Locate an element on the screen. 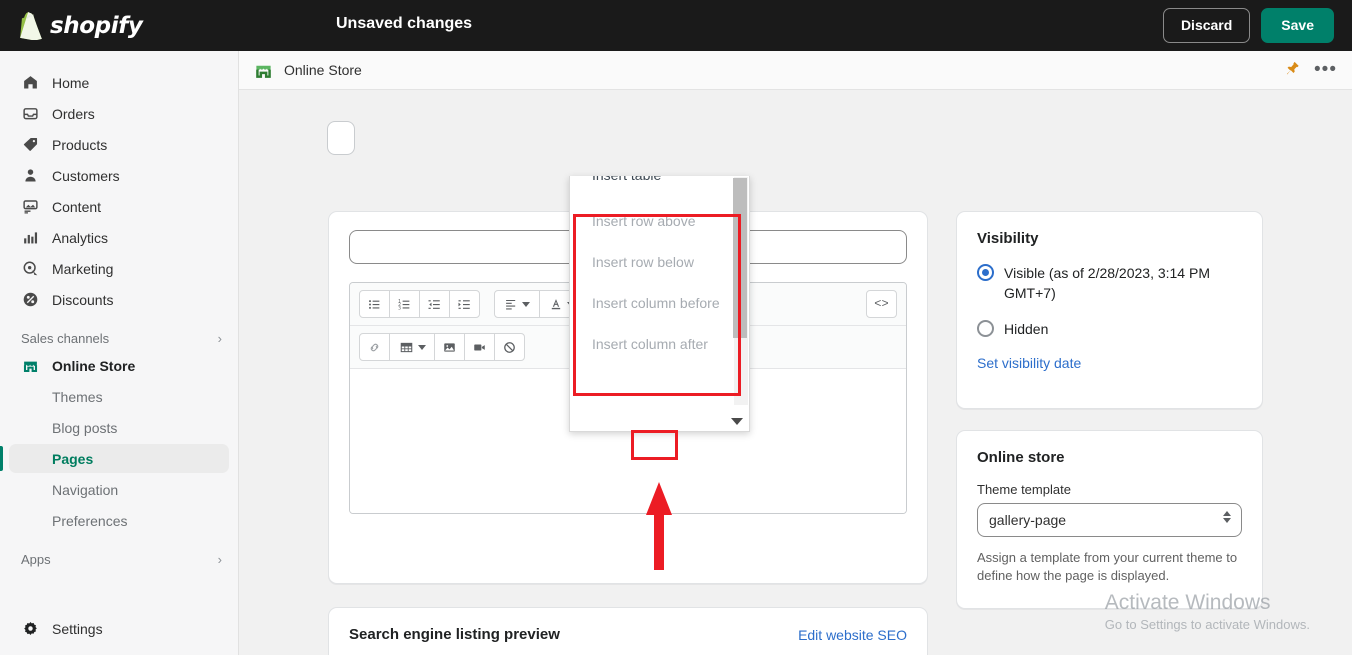 Image resolution: width=1352 pixels, height=655 pixels. code-group: <> is located at coordinates (881, 304).